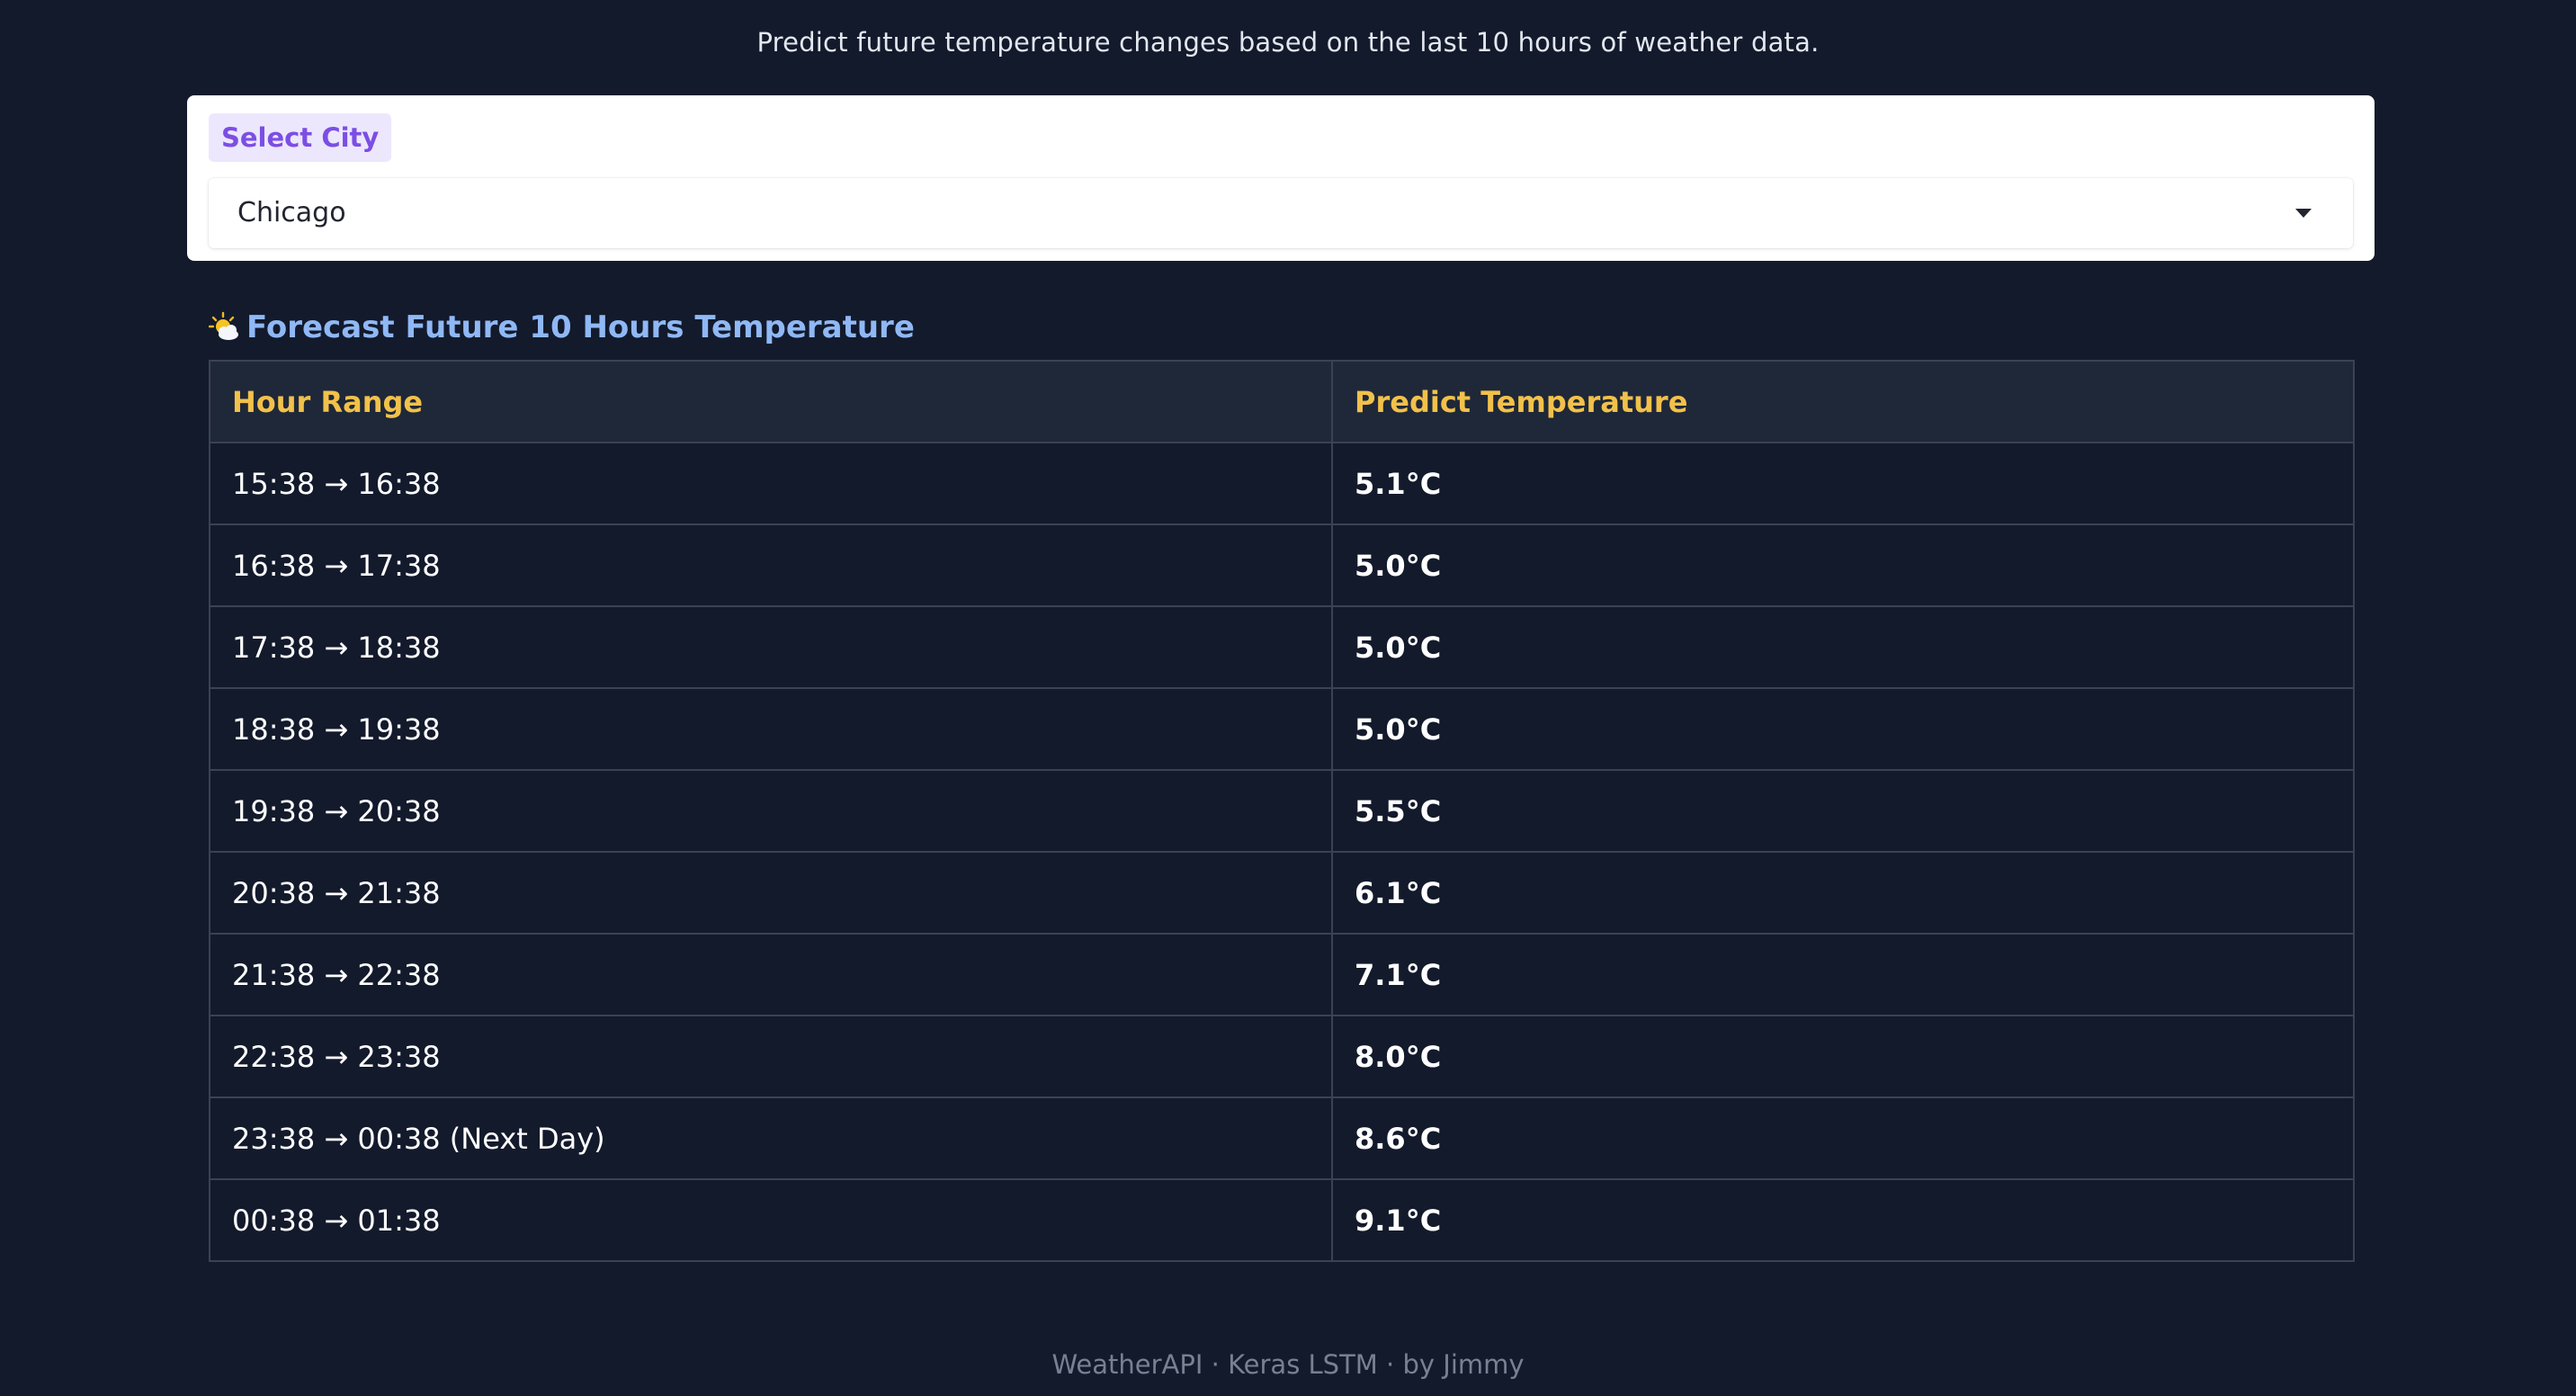  I want to click on hour-range-cell: 21:38 → 22:38, so click(771, 974).